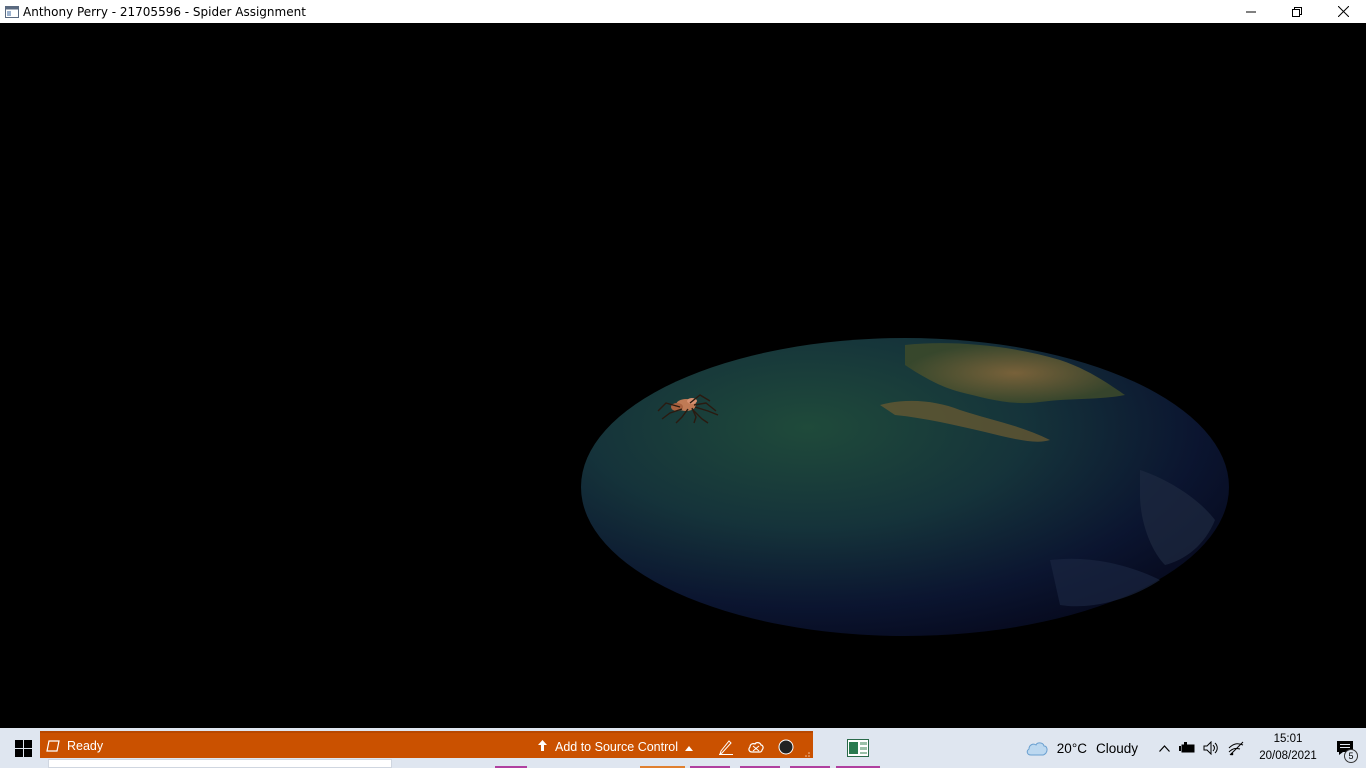 This screenshot has width=1366, height=768. Describe the element at coordinates (786, 746) in the screenshot. I see `record-icon` at that location.